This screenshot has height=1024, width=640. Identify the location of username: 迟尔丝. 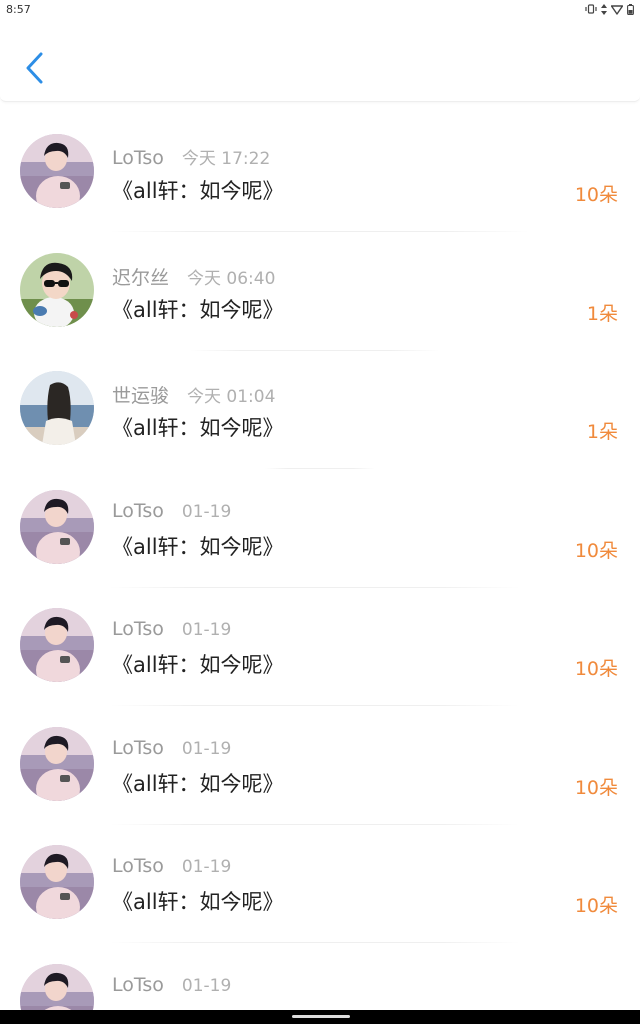
(140, 276).